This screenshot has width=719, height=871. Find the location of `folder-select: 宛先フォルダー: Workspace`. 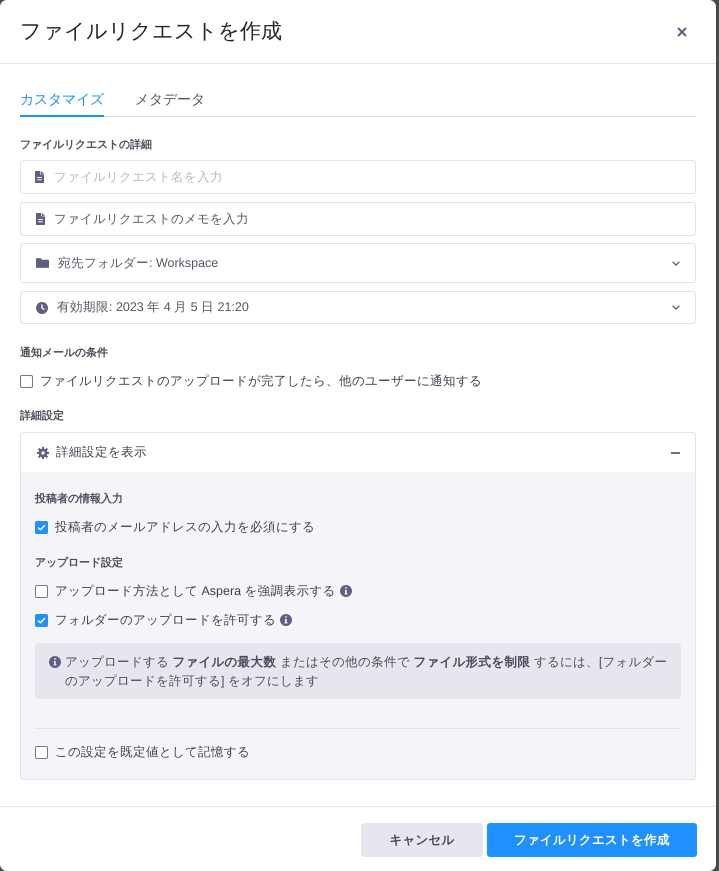

folder-select: 宛先フォルダー: Workspace is located at coordinates (358, 263).